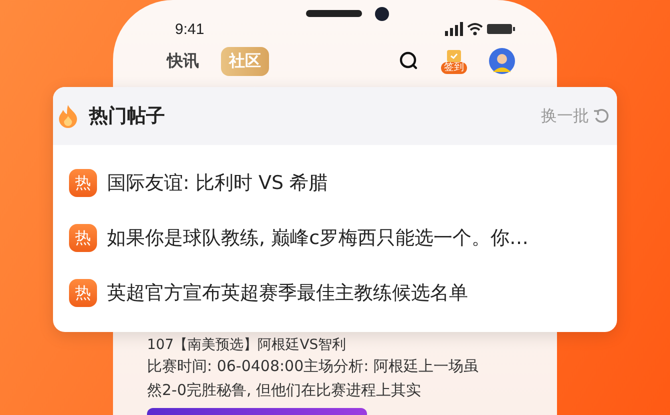  What do you see at coordinates (334, 13) in the screenshot?
I see `speaker-notch` at bounding box center [334, 13].